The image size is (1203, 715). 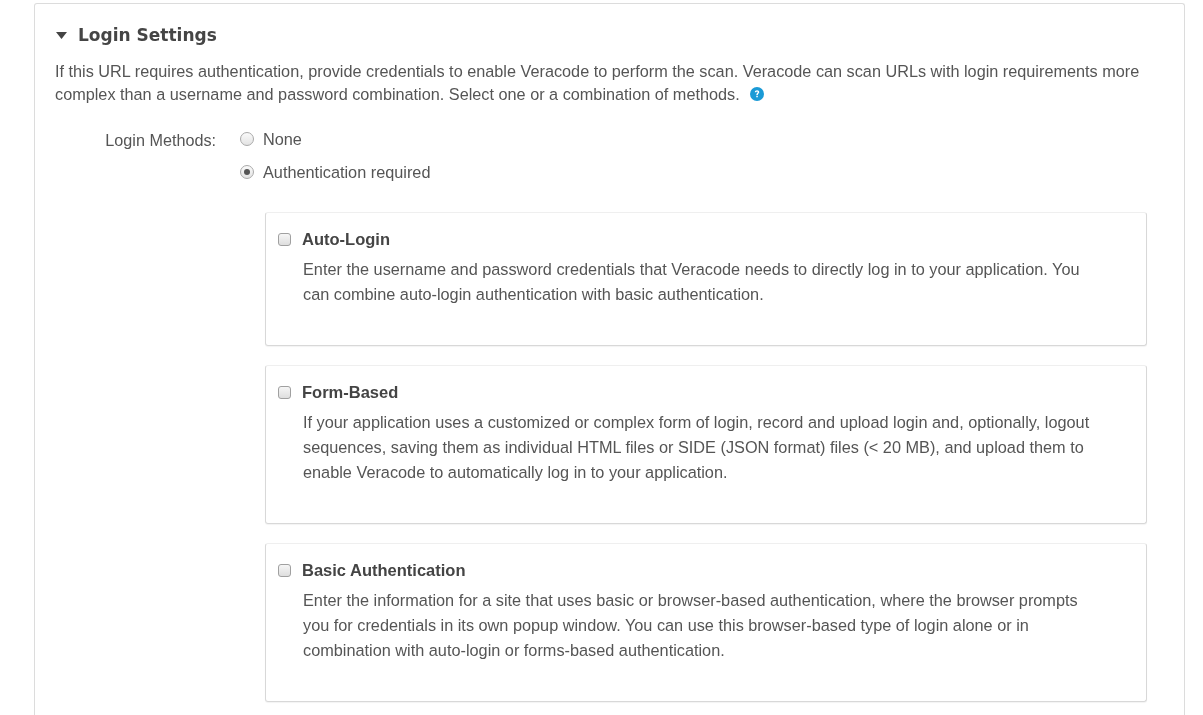 I want to click on help-icon, so click(x=756, y=94).